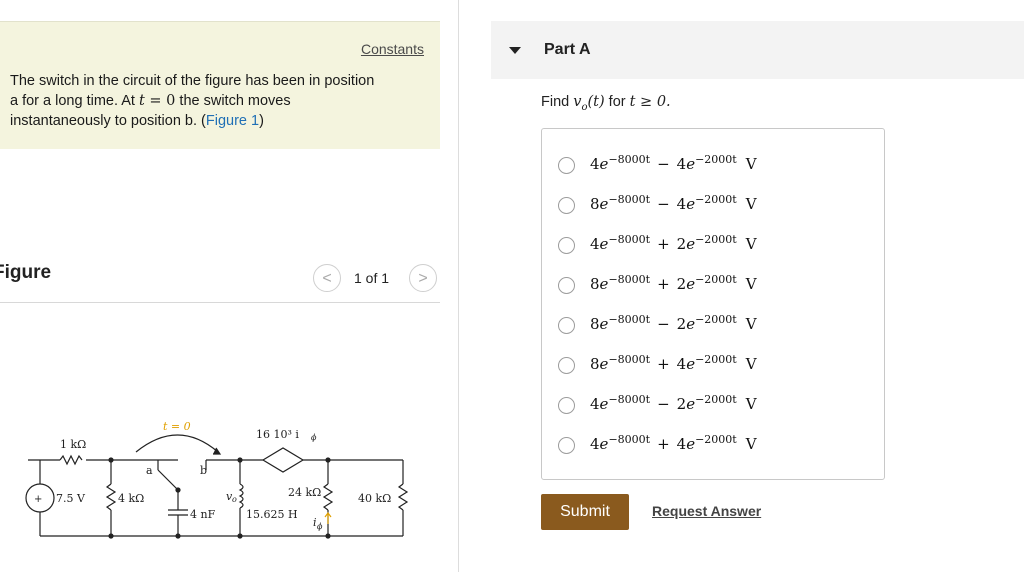  What do you see at coordinates (320, 526) in the screenshot?
I see `label-iphi-sub: ϕ` at bounding box center [320, 526].